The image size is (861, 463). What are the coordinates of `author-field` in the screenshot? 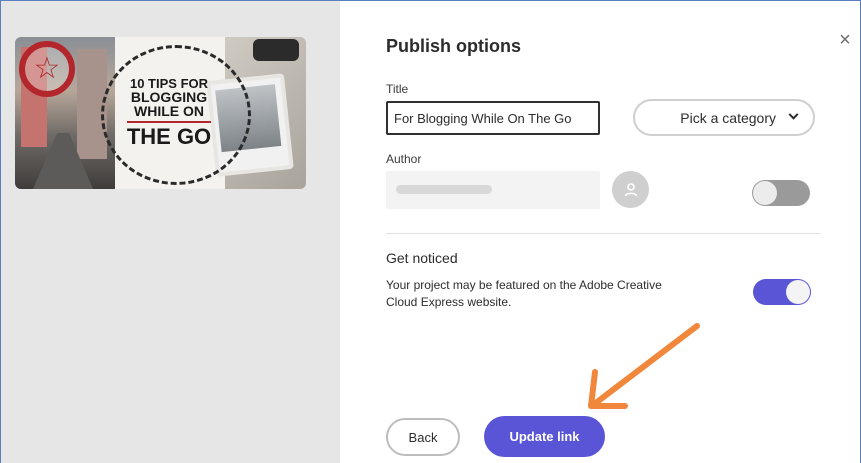 It's located at (493, 190).